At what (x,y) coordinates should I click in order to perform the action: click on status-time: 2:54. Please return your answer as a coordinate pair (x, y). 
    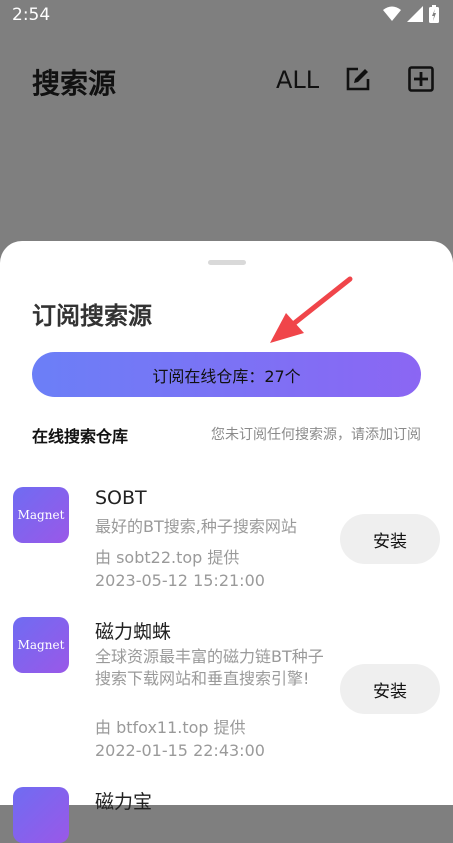
    Looking at the image, I should click on (31, 15).